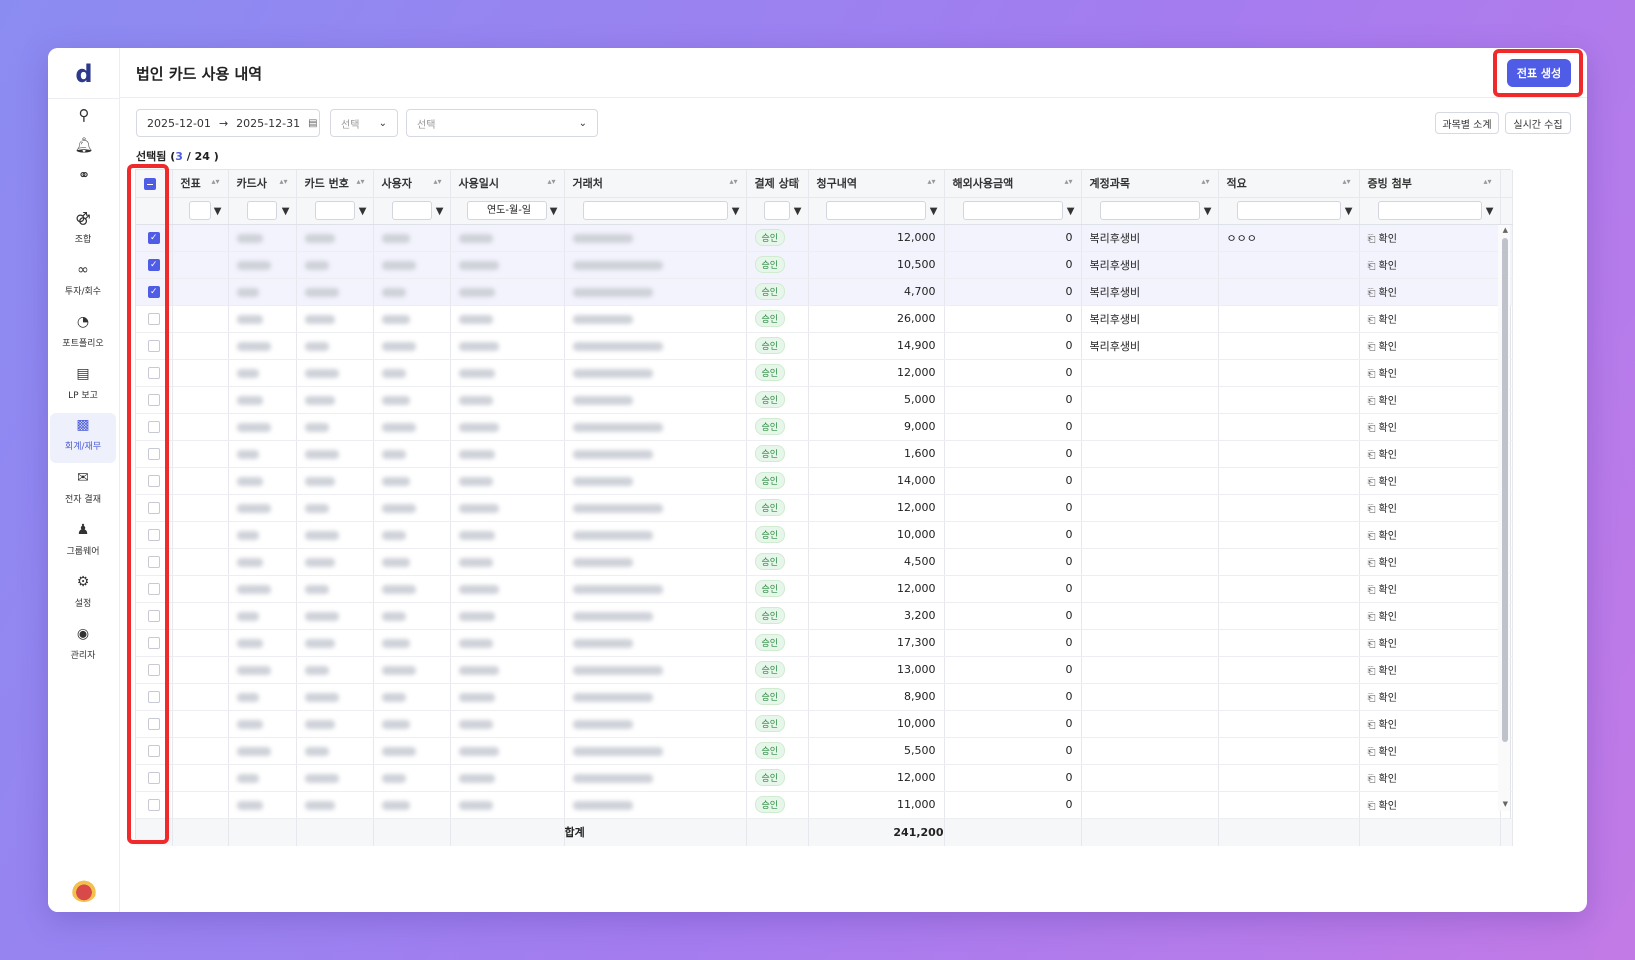 The width and height of the screenshot is (1635, 960). I want to click on table-row: ✓ 승인 10,500 0 복리후생비 ⎗ 확인, so click(824, 265).